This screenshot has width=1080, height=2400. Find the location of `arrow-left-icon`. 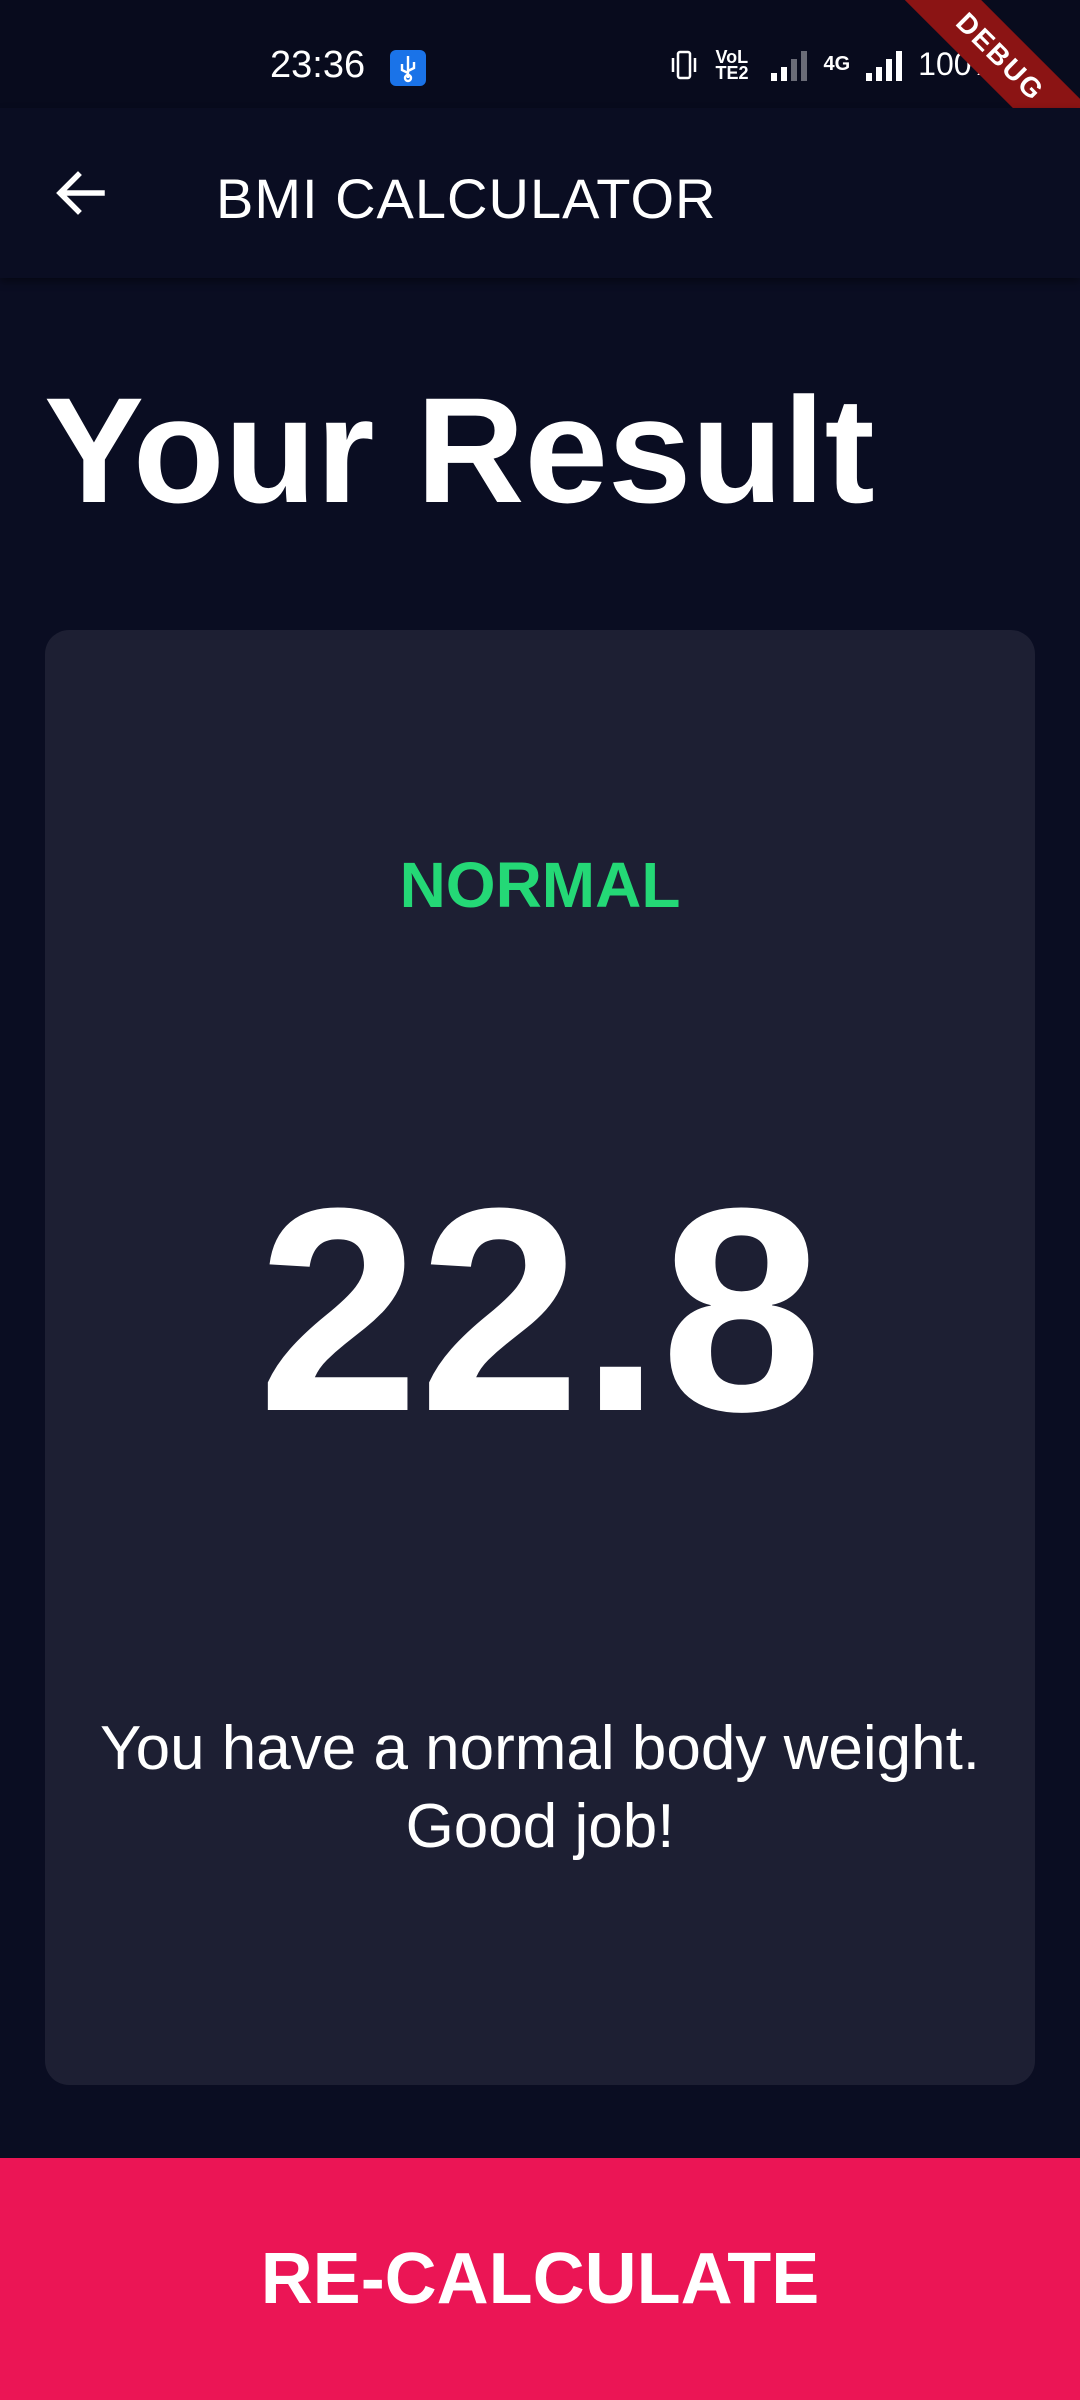

arrow-left-icon is located at coordinates (80, 193).